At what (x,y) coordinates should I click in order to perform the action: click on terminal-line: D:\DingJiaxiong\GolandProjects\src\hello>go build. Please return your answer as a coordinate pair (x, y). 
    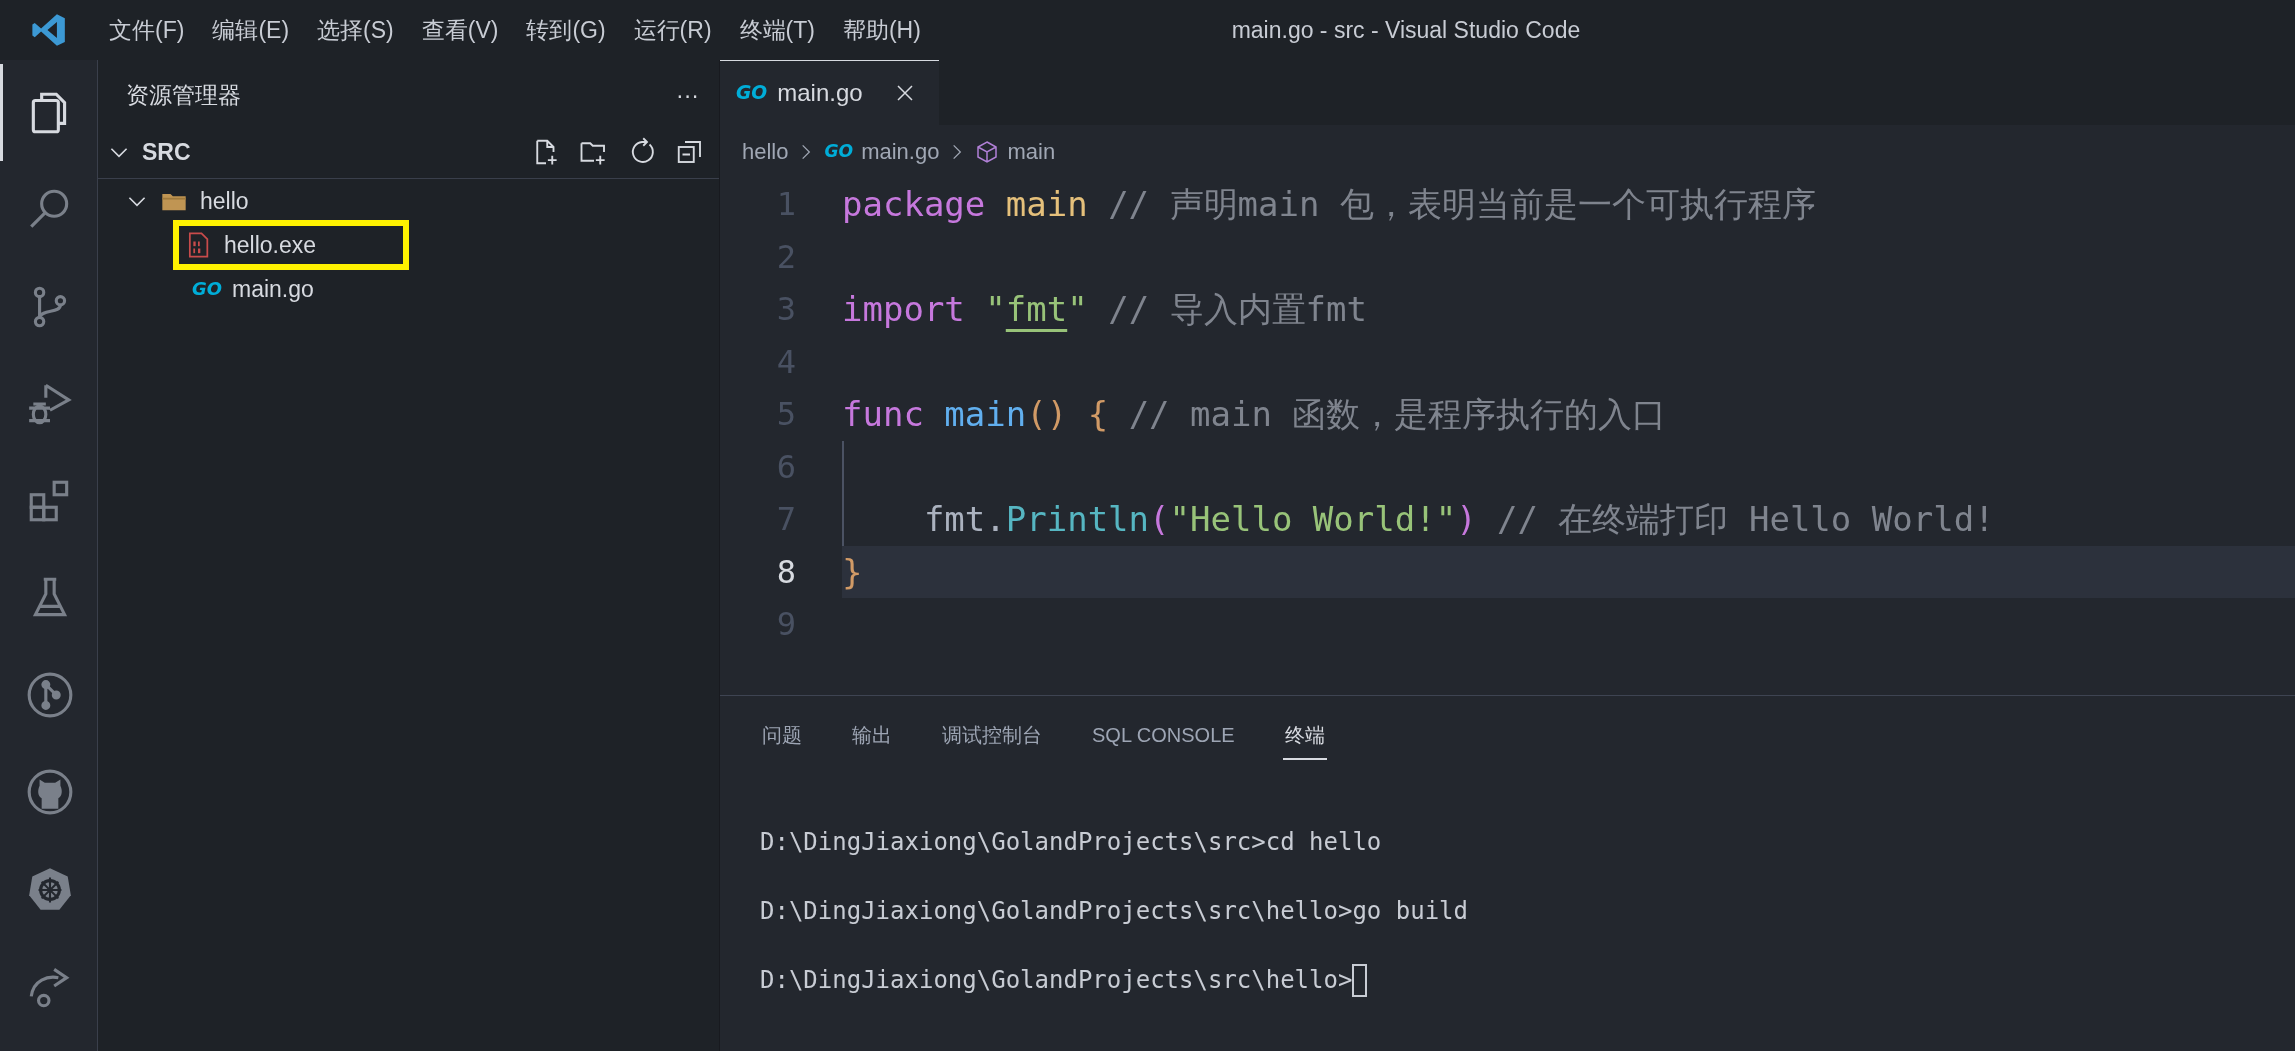
    Looking at the image, I should click on (1114, 911).